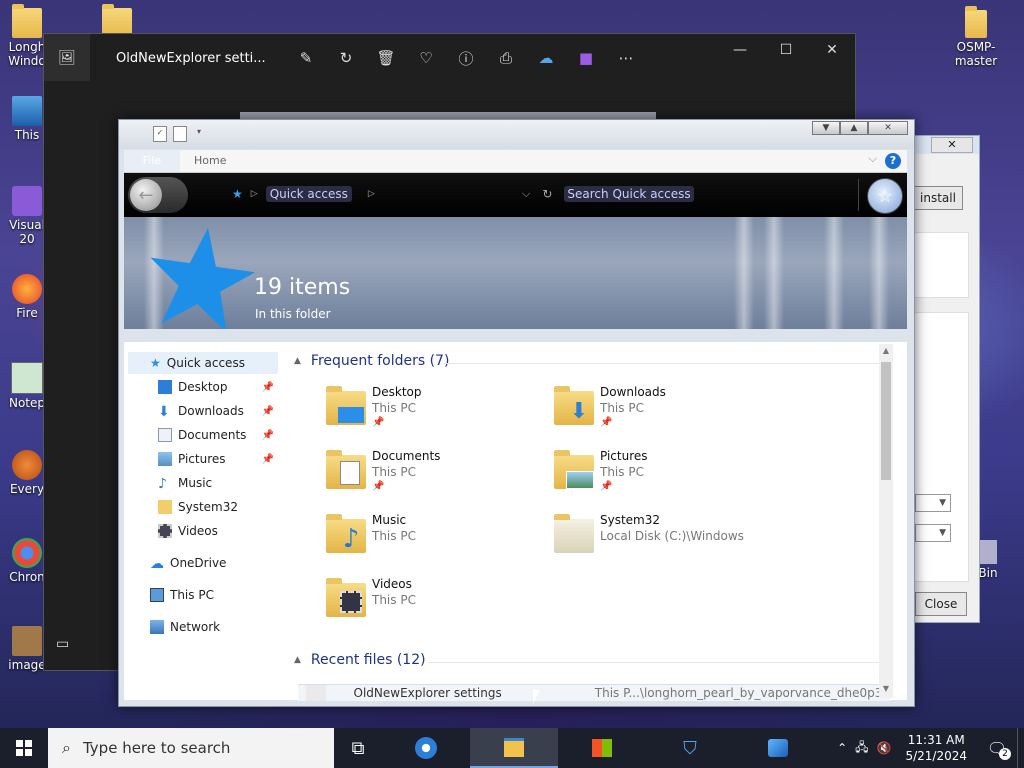 This screenshot has width=1024, height=768. What do you see at coordinates (436, 414) in the screenshot?
I see `frequent-folder-desktop: Desktop This PC 📌` at bounding box center [436, 414].